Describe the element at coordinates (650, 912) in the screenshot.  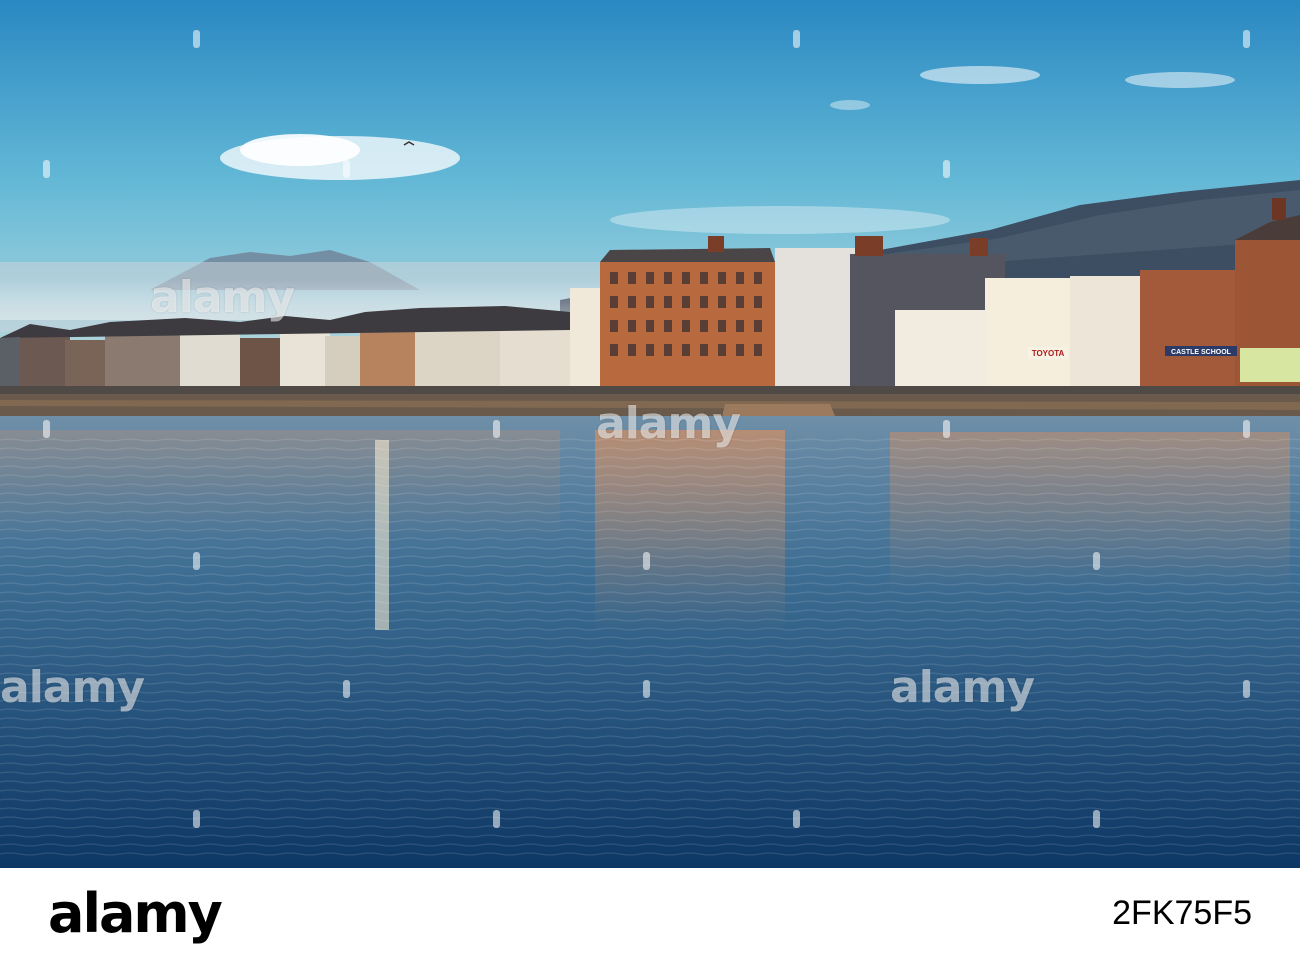
I see `stock-footer: alamy 2FK75F5` at that location.